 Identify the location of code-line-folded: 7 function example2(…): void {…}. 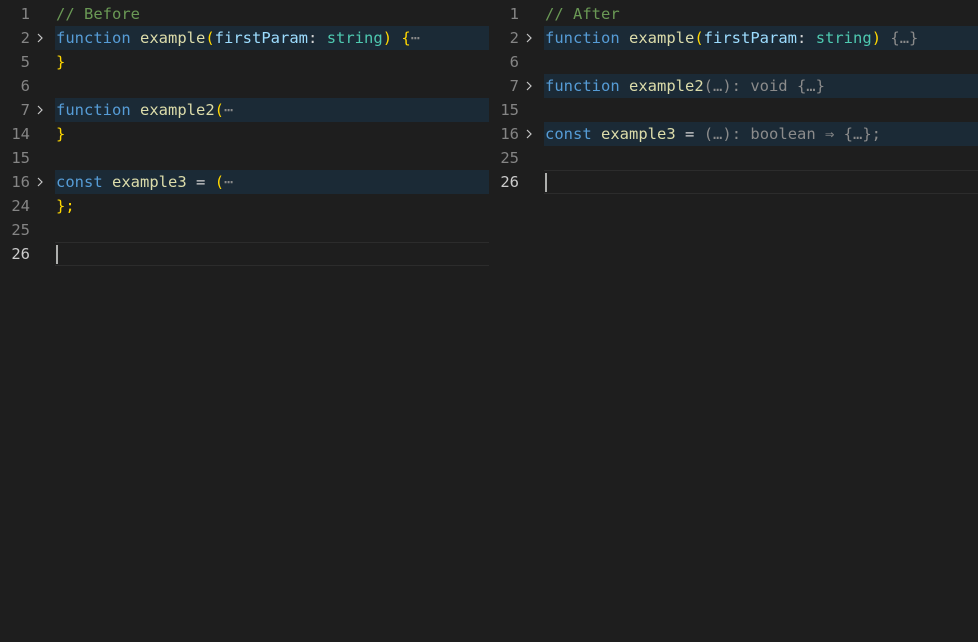
(733, 86).